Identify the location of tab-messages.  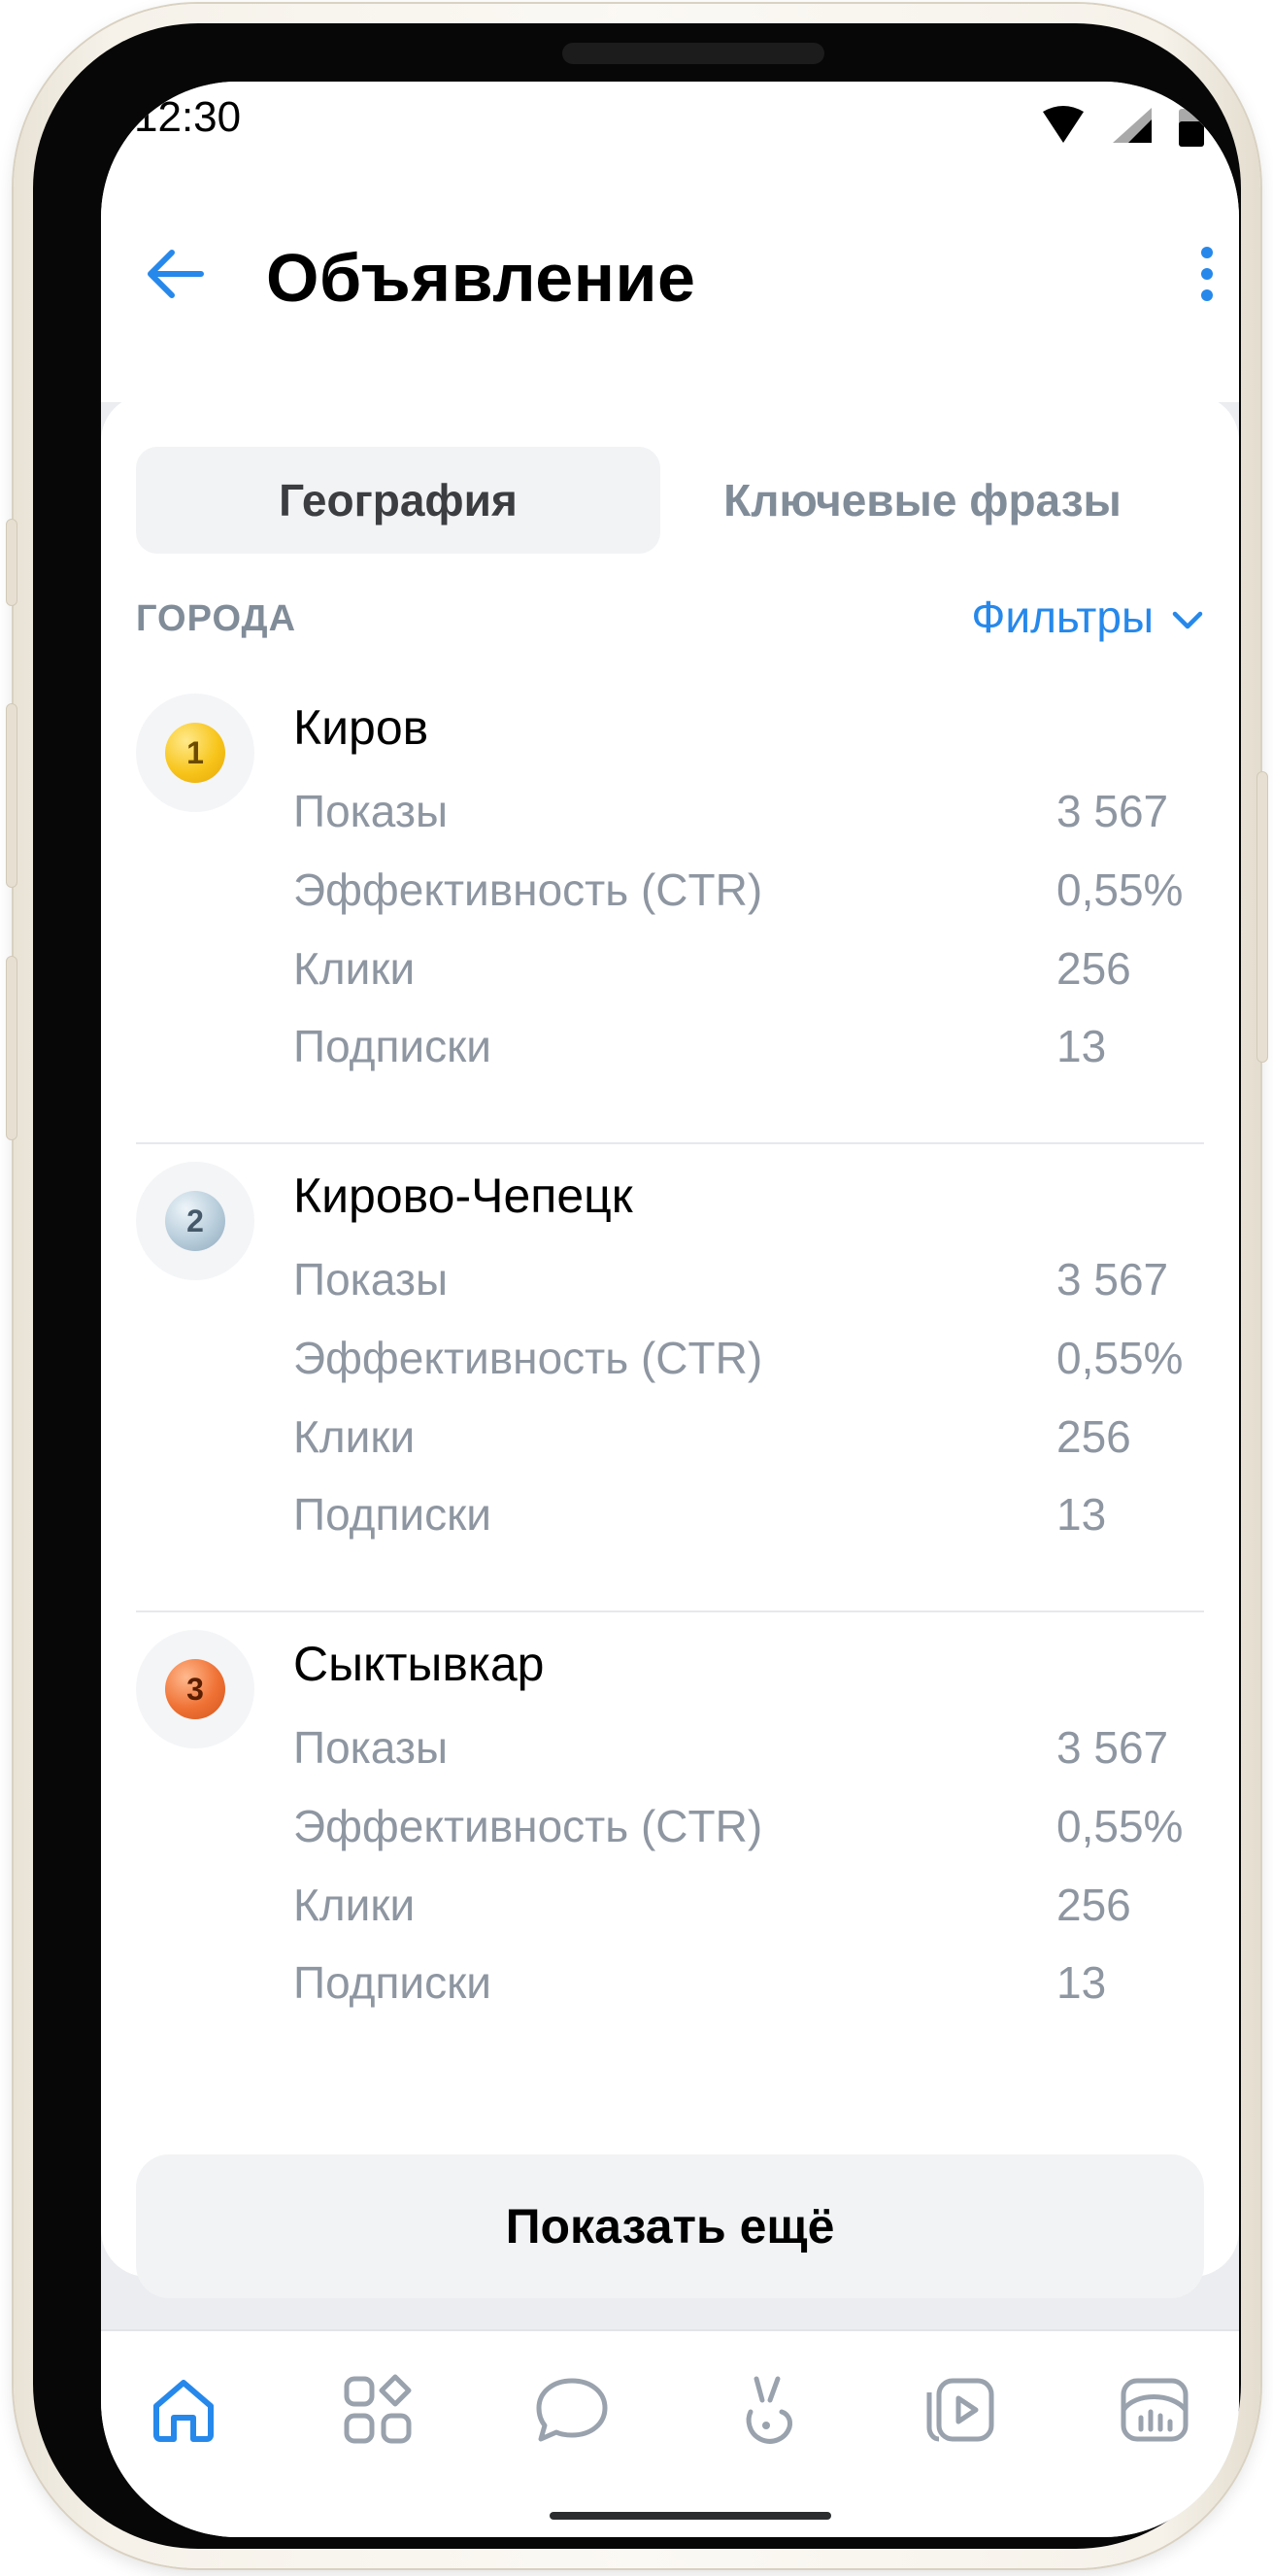
(572, 2412).